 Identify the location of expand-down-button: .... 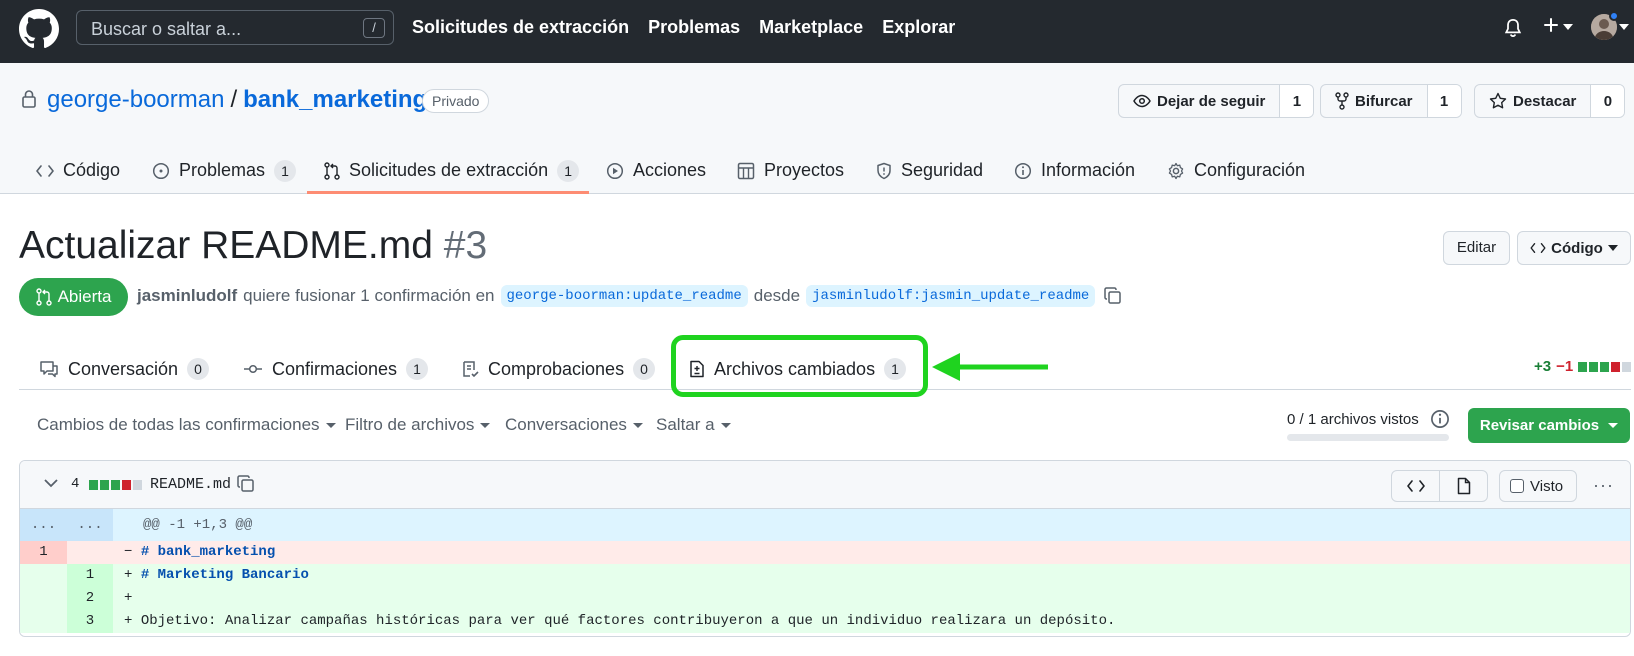
(90, 525).